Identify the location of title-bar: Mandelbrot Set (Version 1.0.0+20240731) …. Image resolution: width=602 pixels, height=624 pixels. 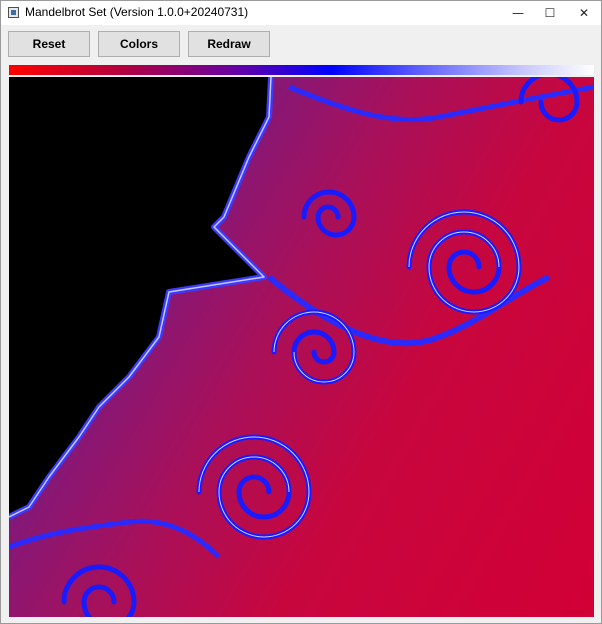
(301, 13).